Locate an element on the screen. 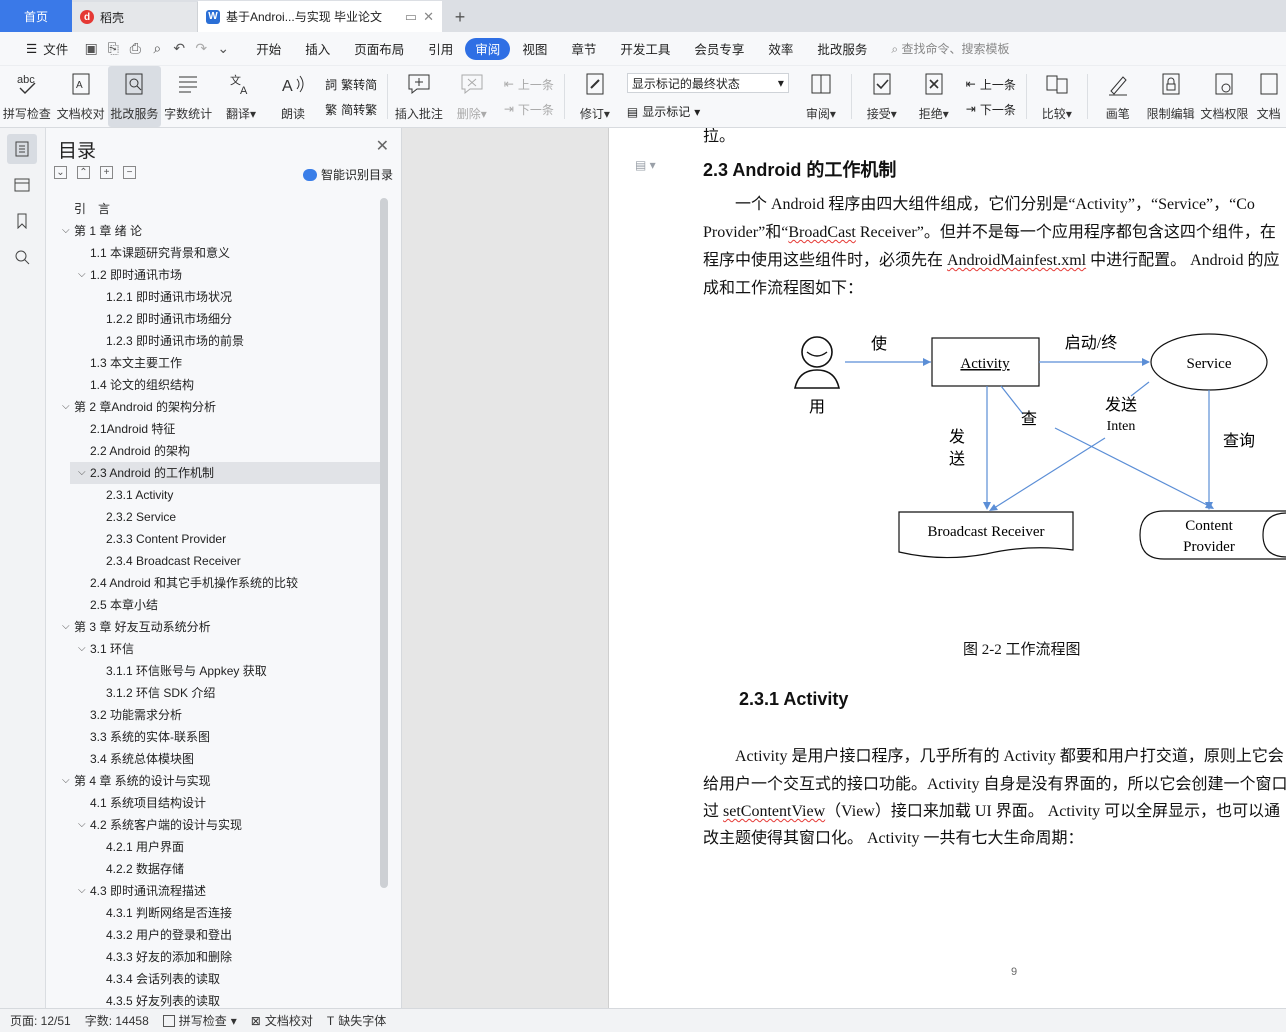  toc-item: ⌵ 4.2 系统客户端的设计与实现 is located at coordinates (213, 825).